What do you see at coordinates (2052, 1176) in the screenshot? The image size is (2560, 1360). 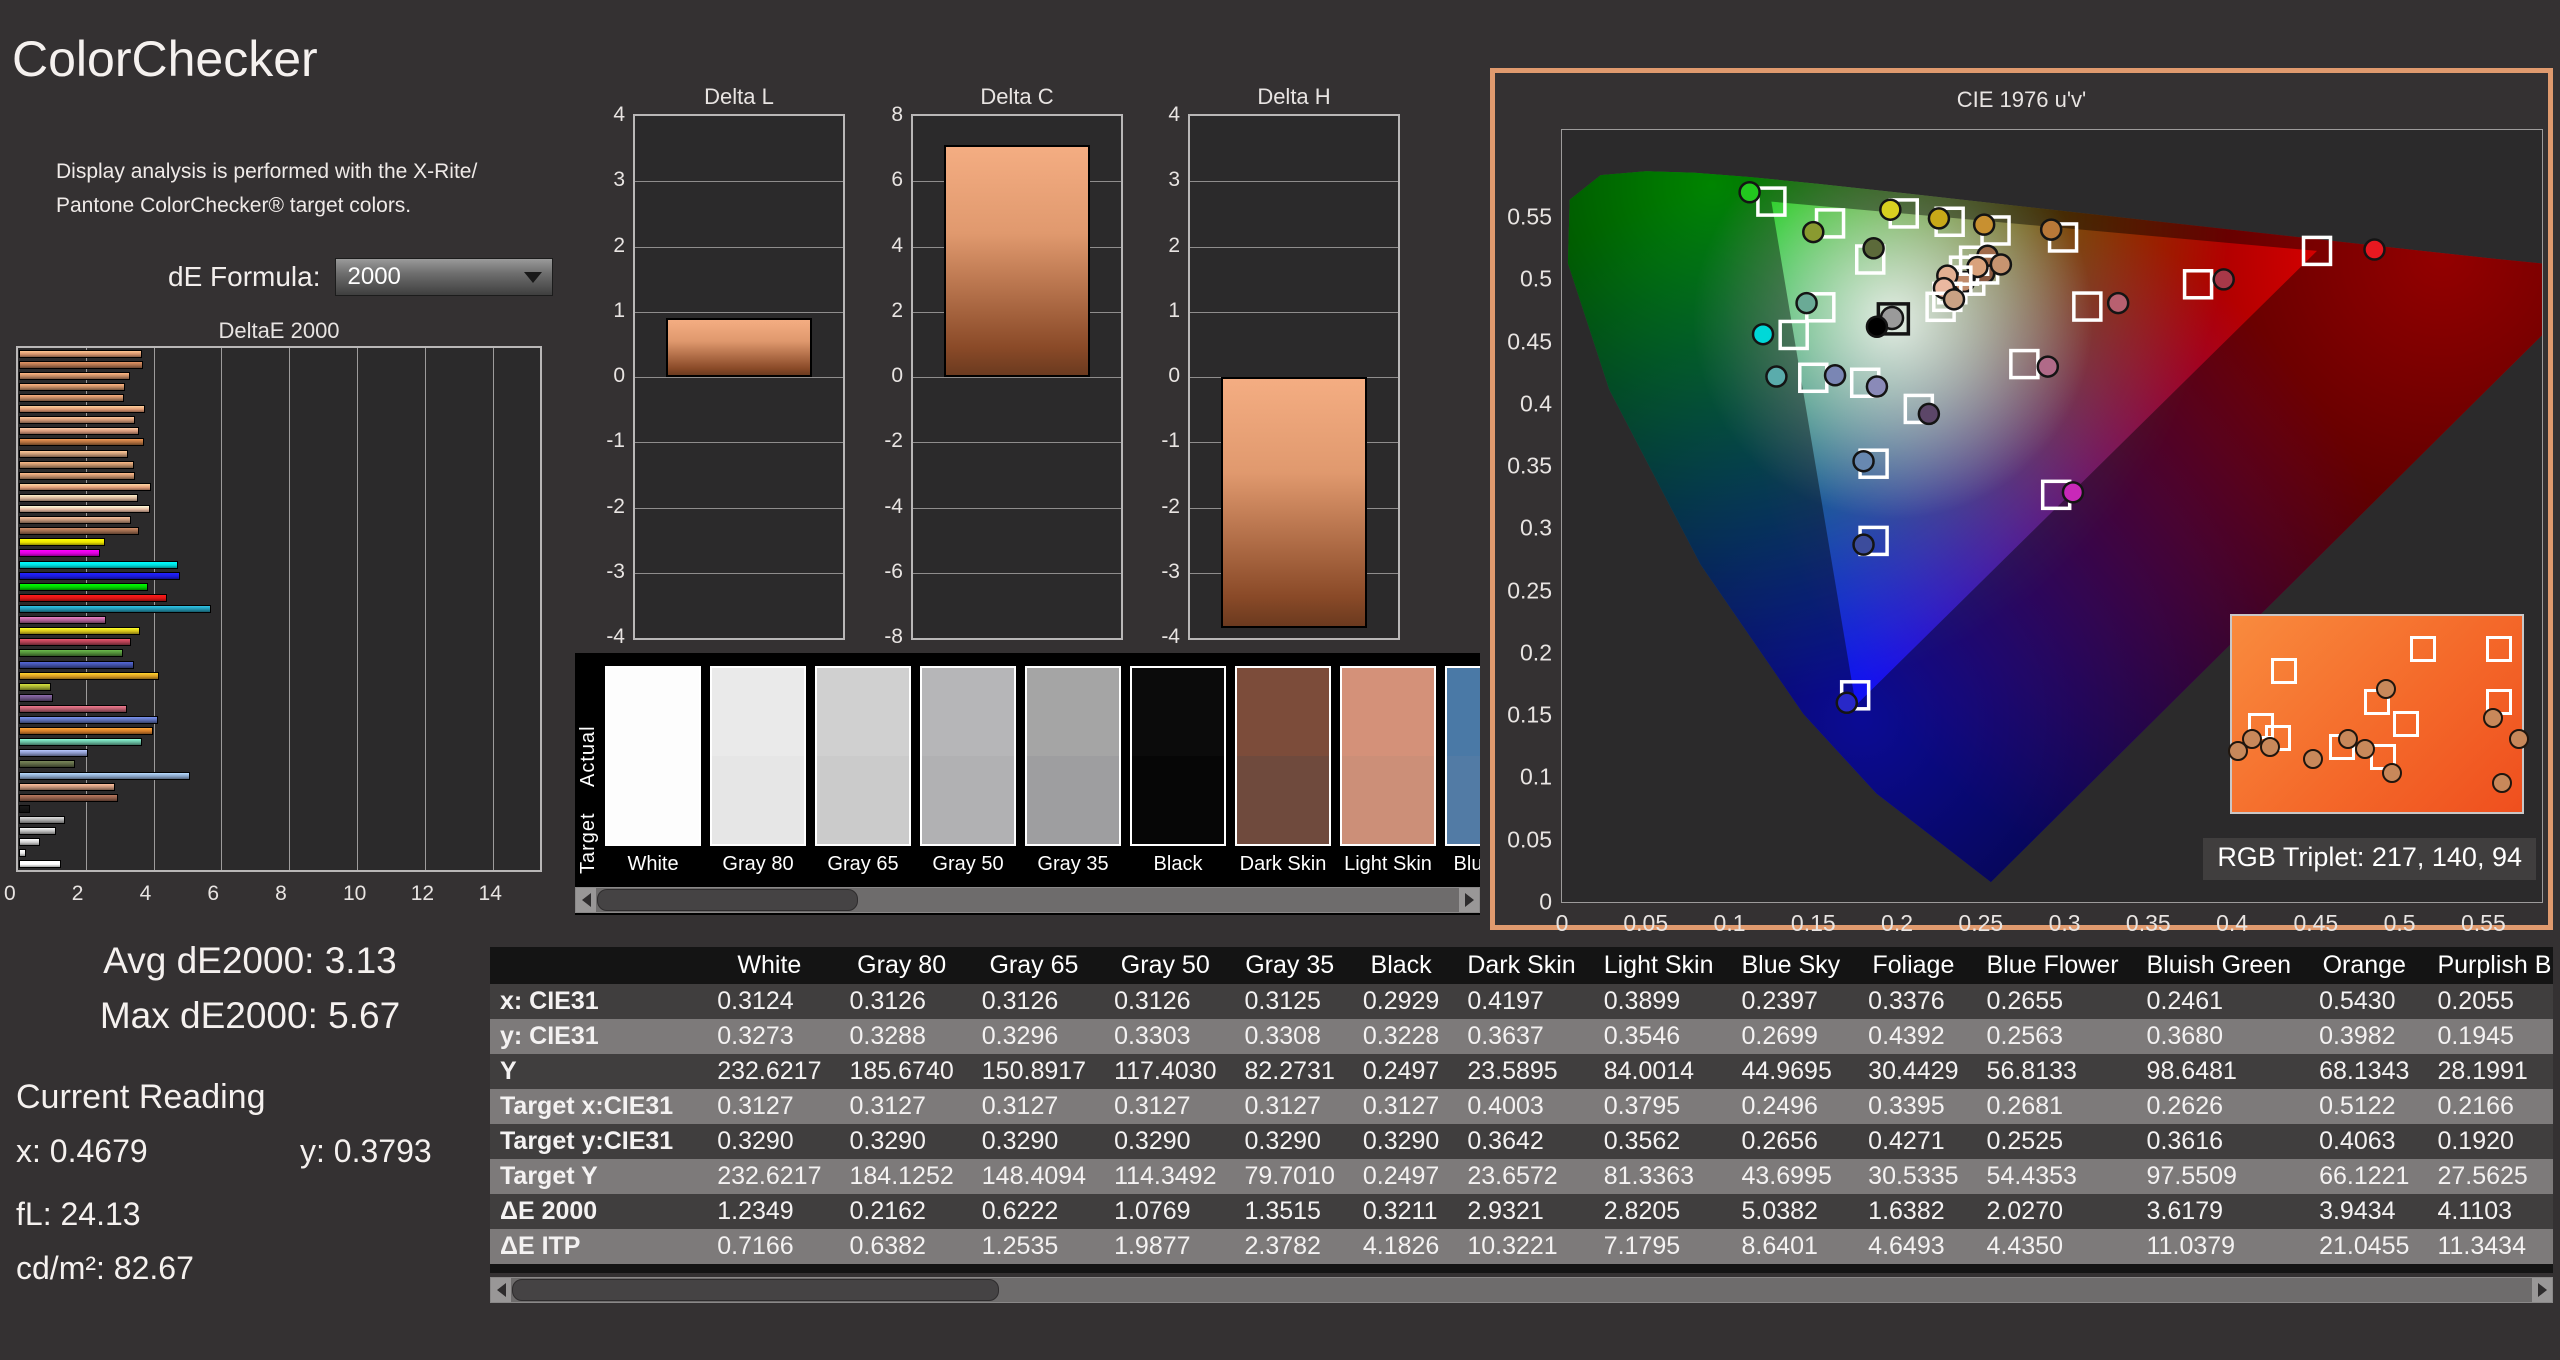 I see `table-cell: 54.4353` at bounding box center [2052, 1176].